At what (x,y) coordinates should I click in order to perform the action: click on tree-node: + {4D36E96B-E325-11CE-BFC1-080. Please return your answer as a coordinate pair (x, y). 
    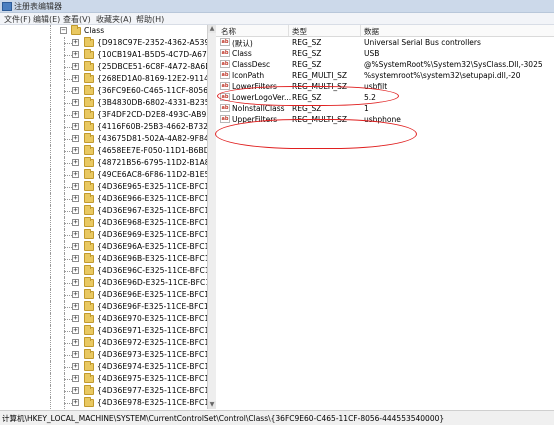
    Looking at the image, I should click on (104, 259).